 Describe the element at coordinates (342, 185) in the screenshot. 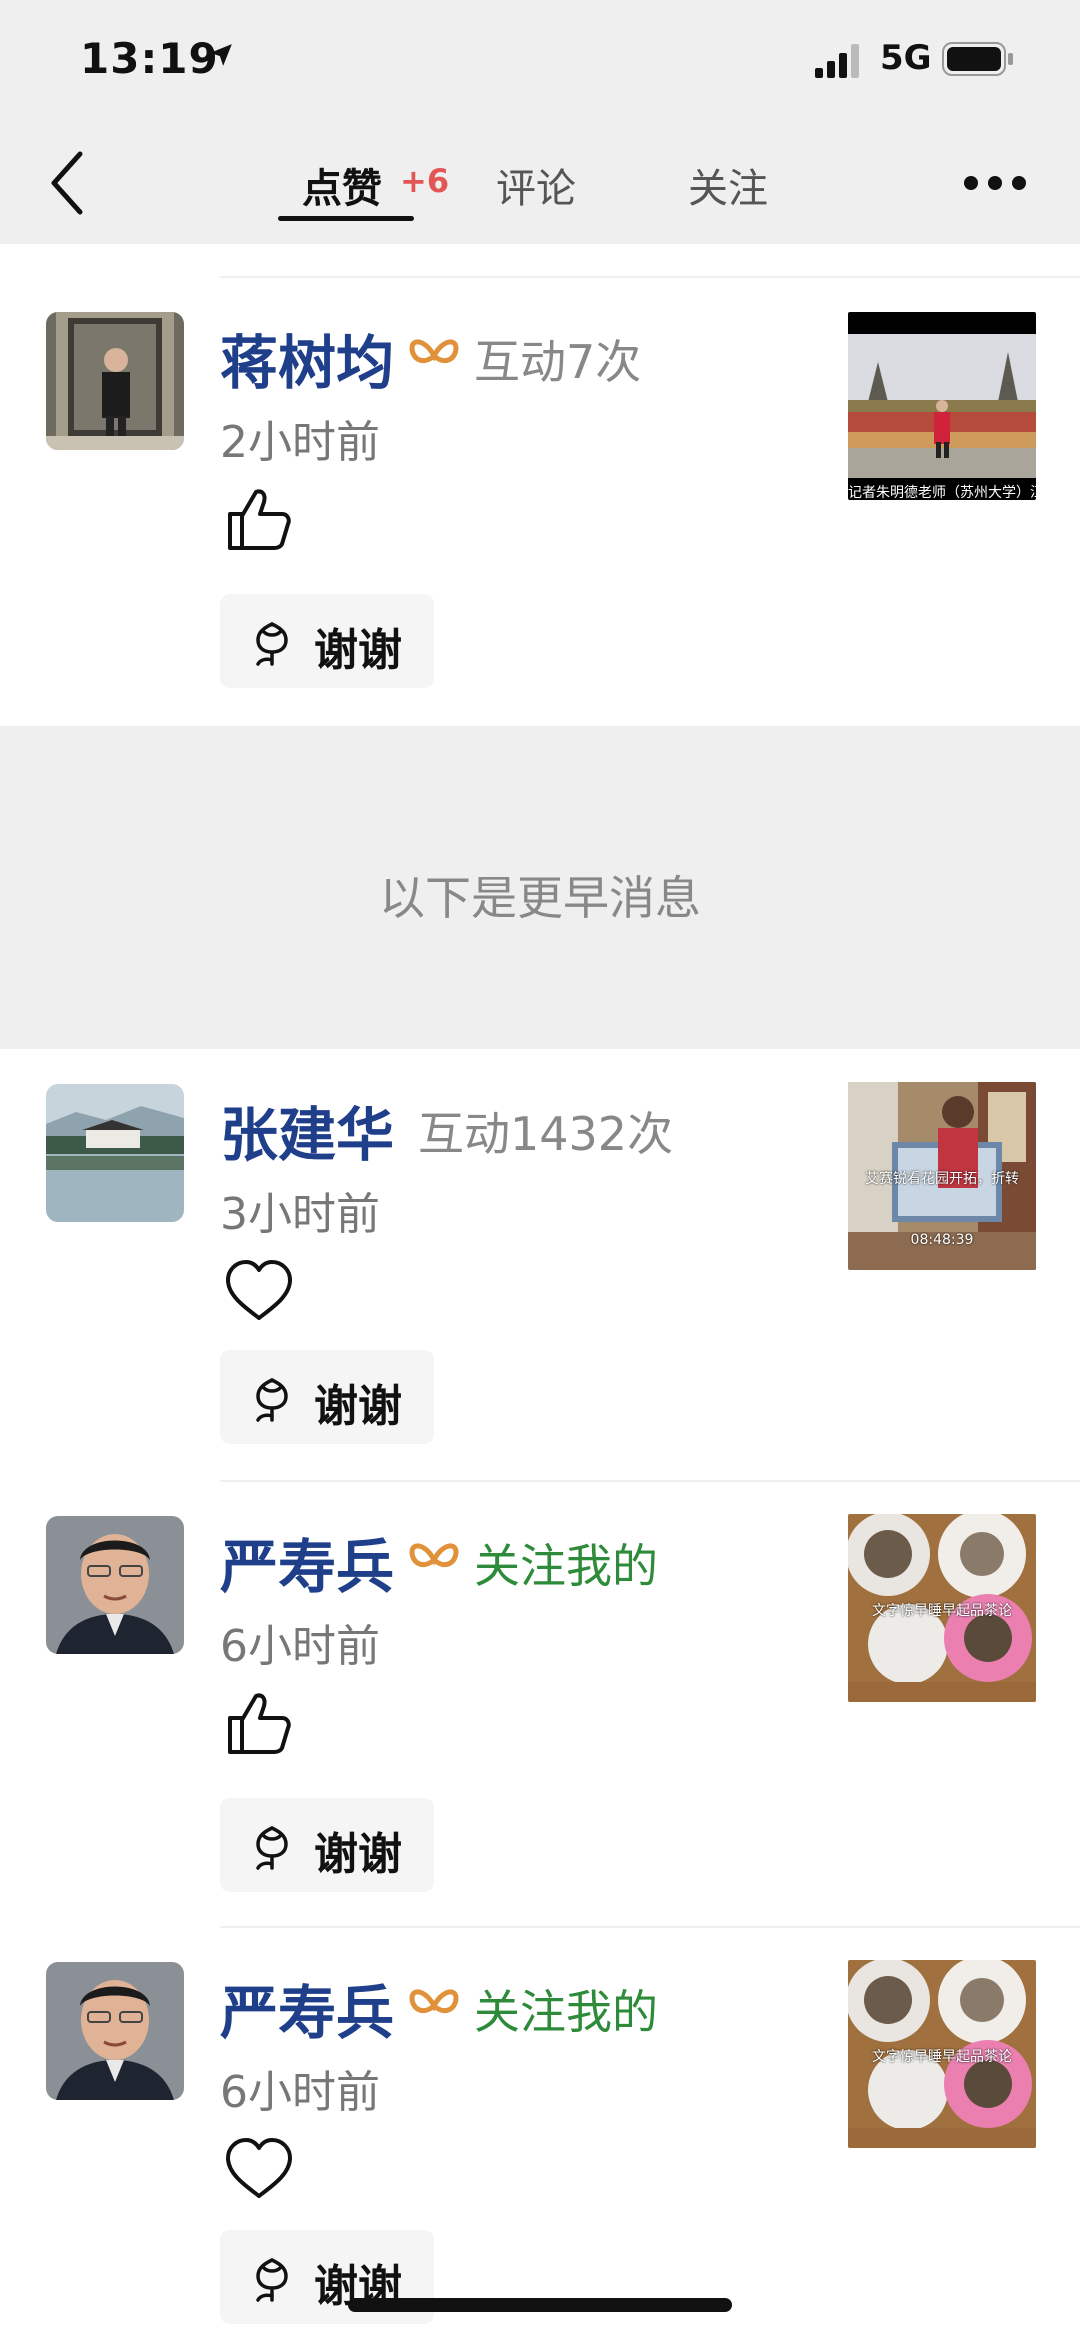

I see `tab-likes: 点赞` at that location.